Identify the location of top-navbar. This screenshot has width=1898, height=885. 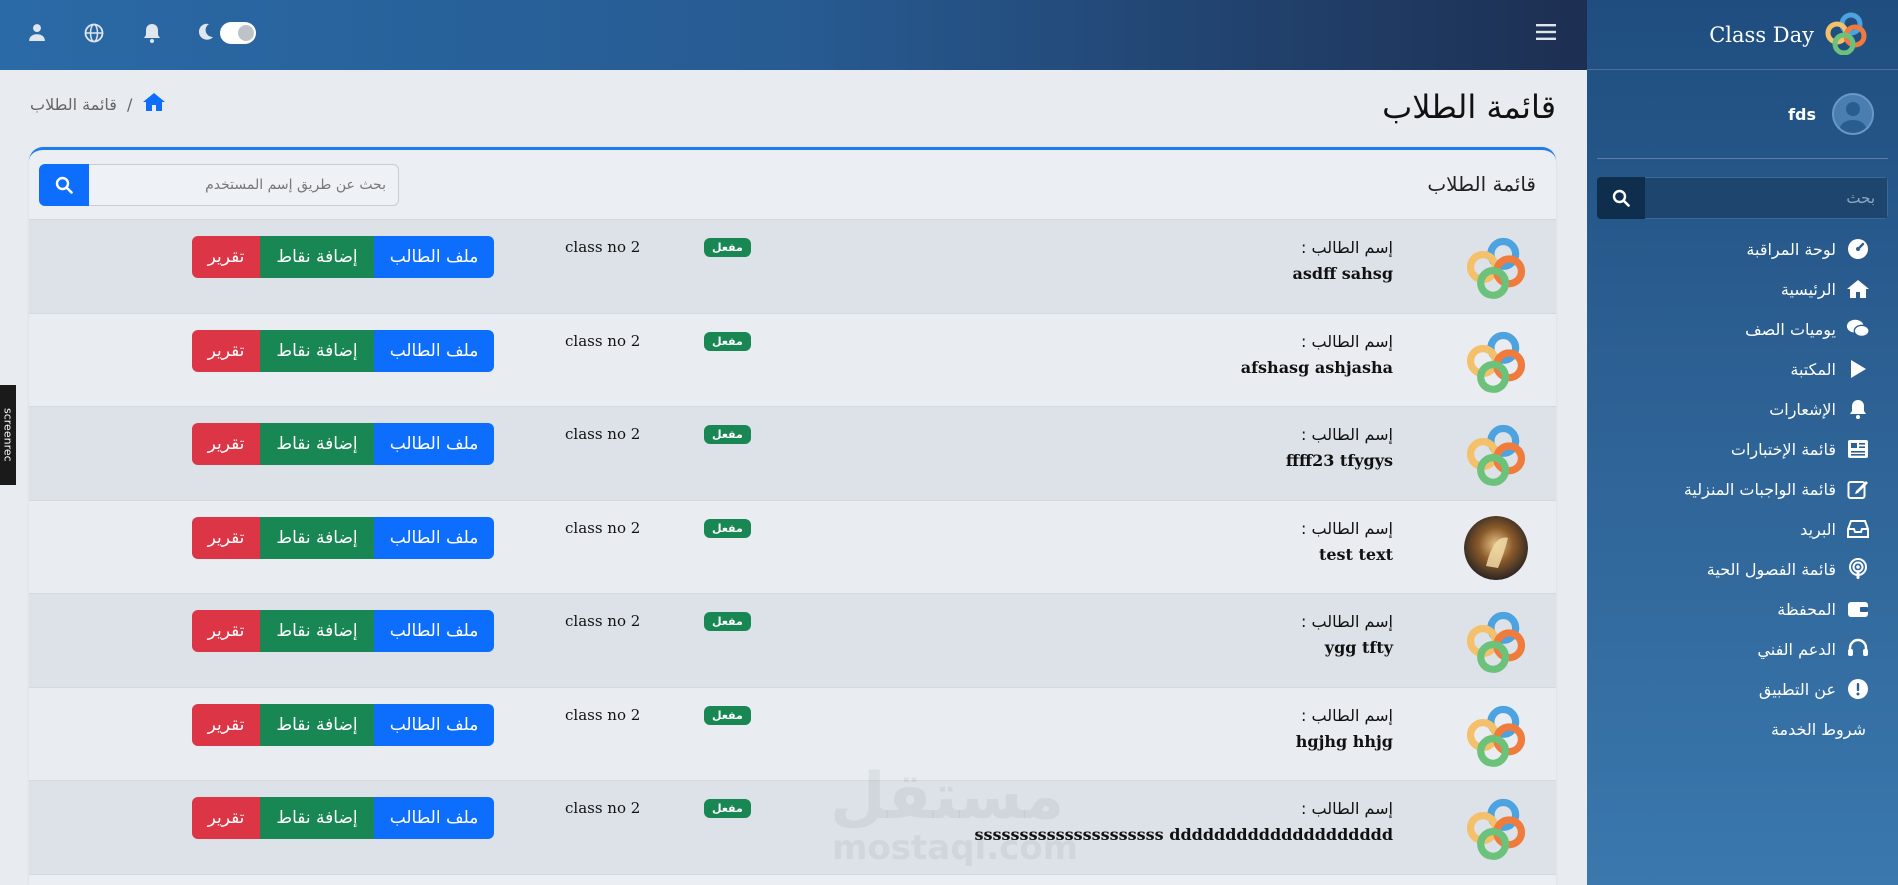
(793, 35).